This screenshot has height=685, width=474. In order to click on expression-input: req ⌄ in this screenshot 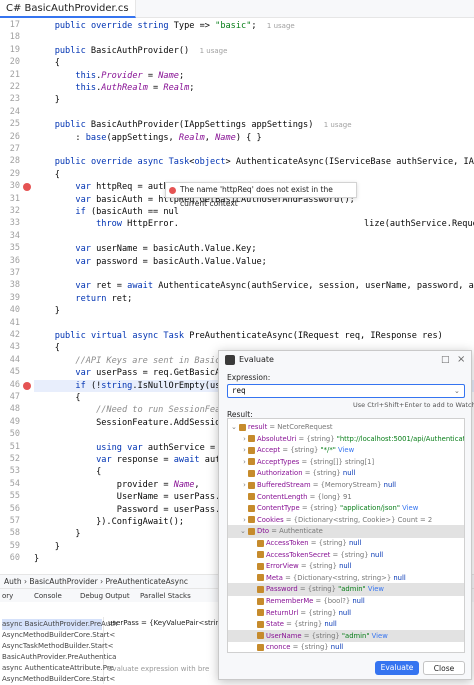, I will do `click(346, 391)`.